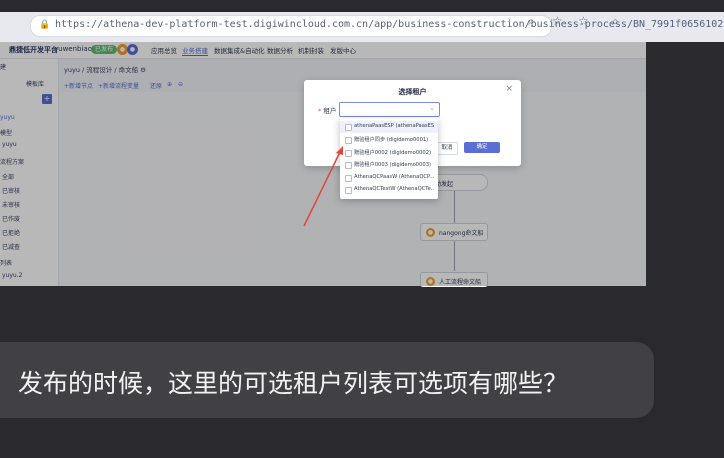  Describe the element at coordinates (293, 383) in the screenshot. I see `question-text: 发布的时候，这里的可选租户列表可选项有哪些？` at that location.